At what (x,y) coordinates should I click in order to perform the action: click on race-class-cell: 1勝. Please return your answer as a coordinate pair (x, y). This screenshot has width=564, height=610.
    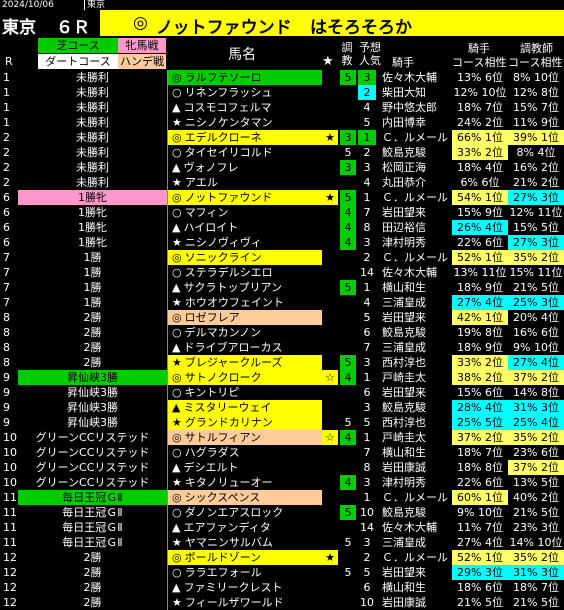
    Looking at the image, I should click on (93, 272).